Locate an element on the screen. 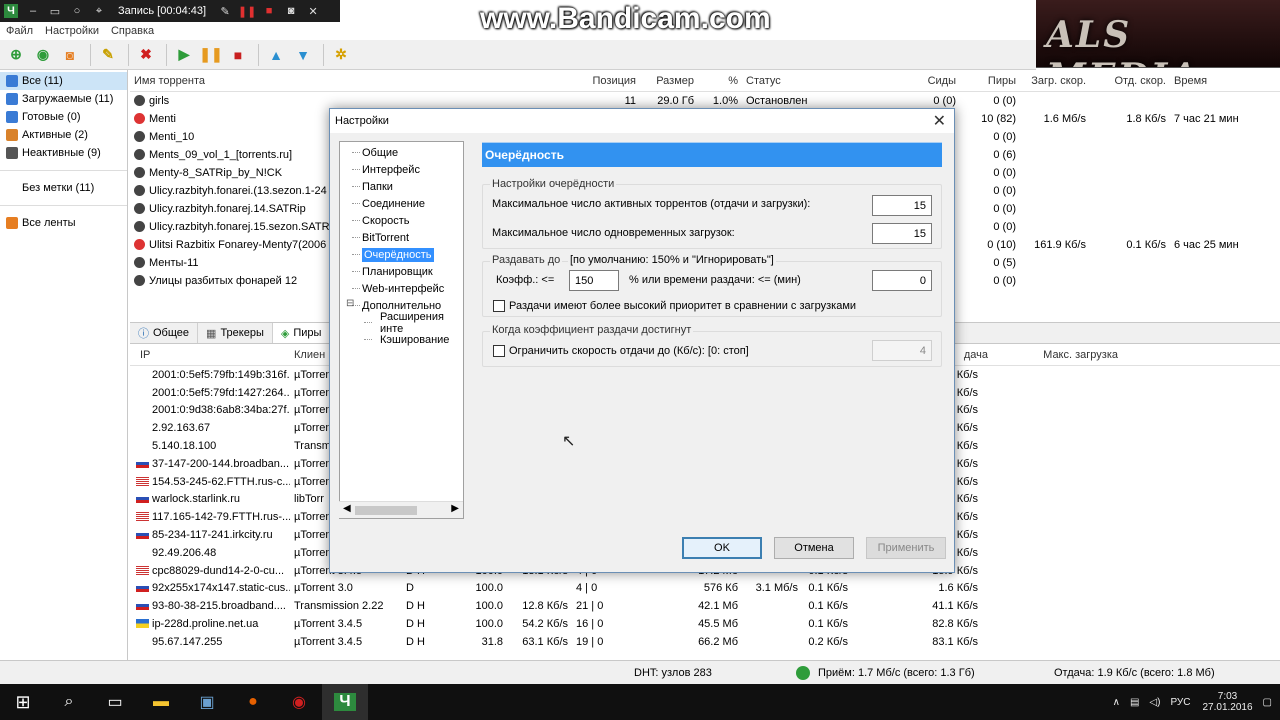 The height and width of the screenshot is (720, 1280). utorrent-icon: Ч is located at coordinates (345, 702).